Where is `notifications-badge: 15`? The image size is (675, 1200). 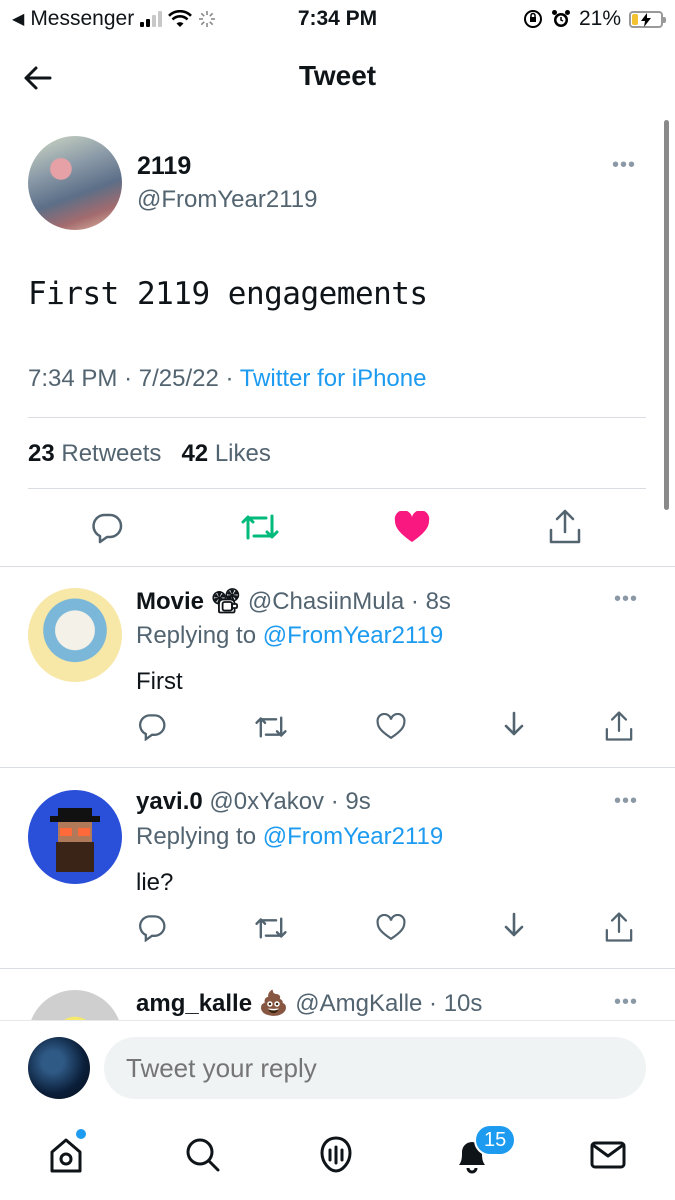 notifications-badge: 15 is located at coordinates (495, 1140).